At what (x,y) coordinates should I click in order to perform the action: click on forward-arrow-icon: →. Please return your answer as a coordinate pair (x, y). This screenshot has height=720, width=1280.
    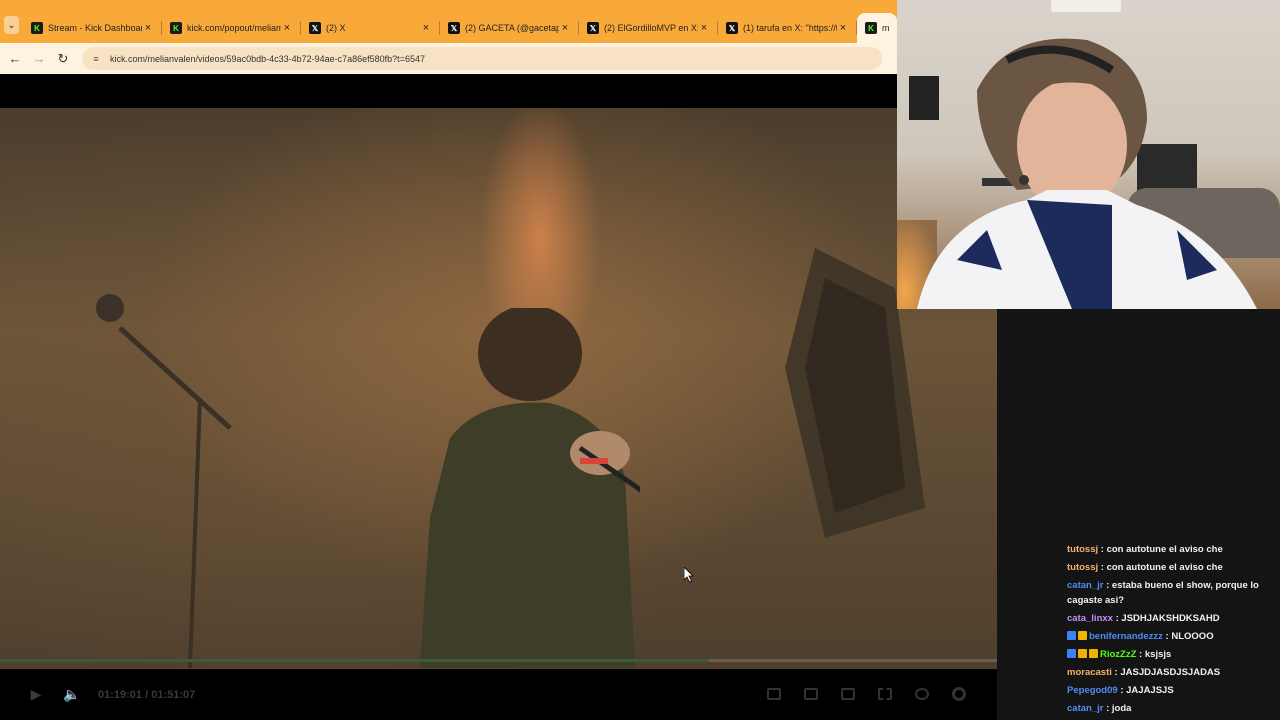
    Looking at the image, I should click on (39, 59).